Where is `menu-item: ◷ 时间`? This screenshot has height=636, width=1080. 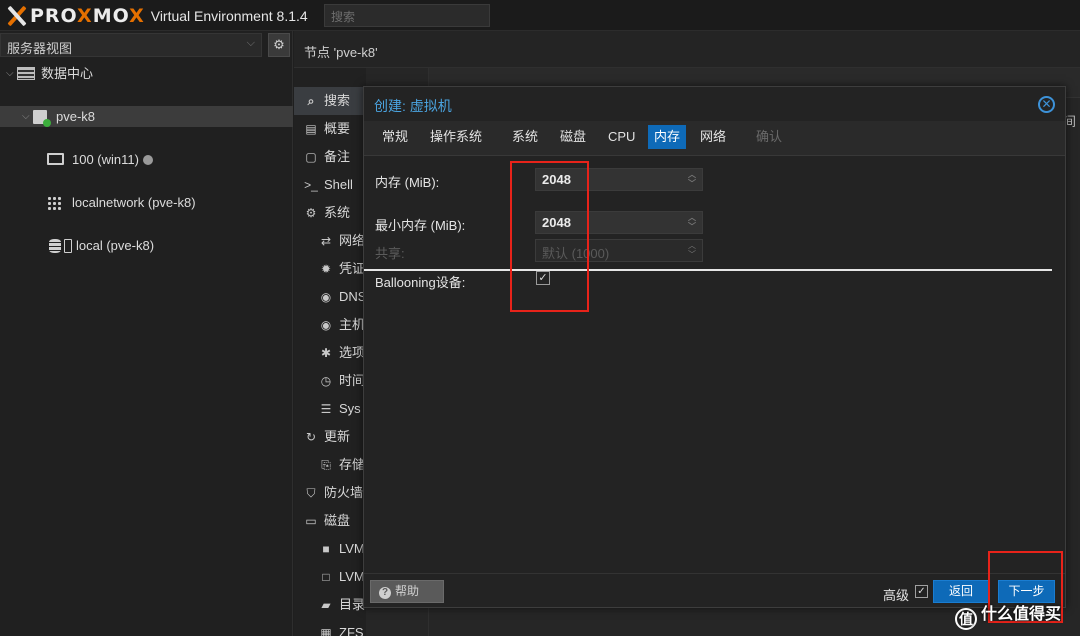 menu-item: ◷ 时间 is located at coordinates (330, 381).